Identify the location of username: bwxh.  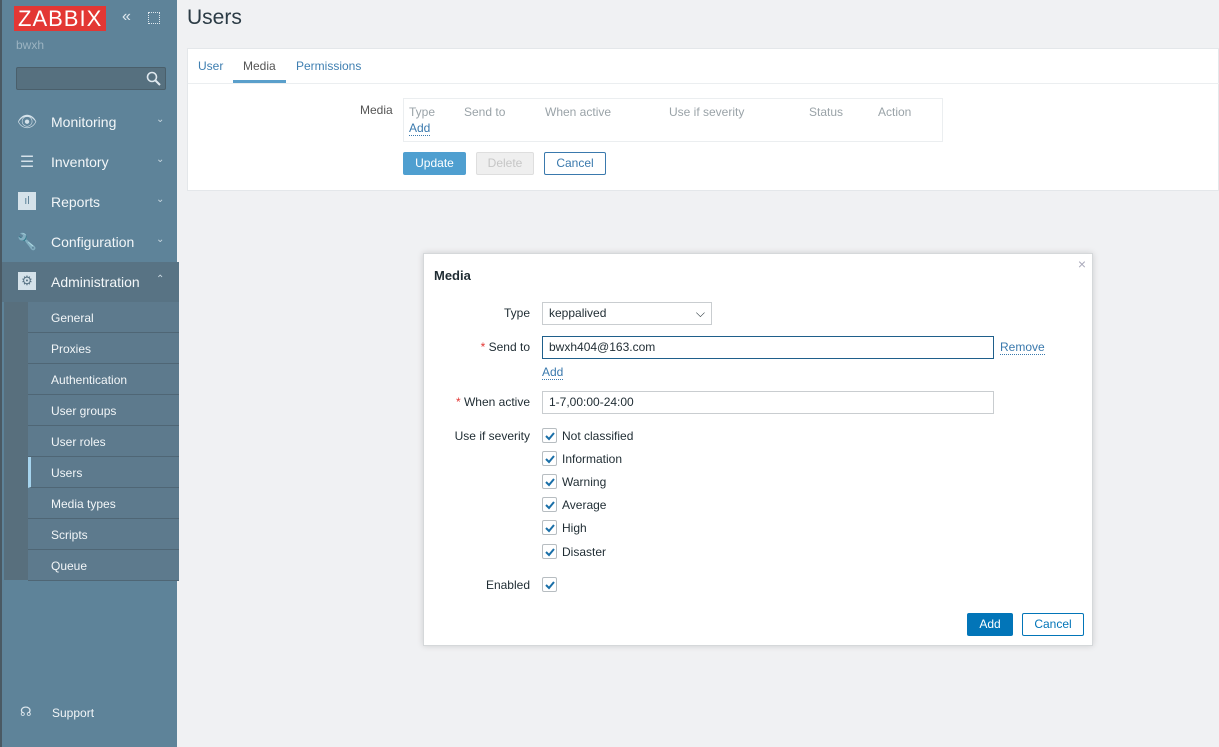
(30, 45).